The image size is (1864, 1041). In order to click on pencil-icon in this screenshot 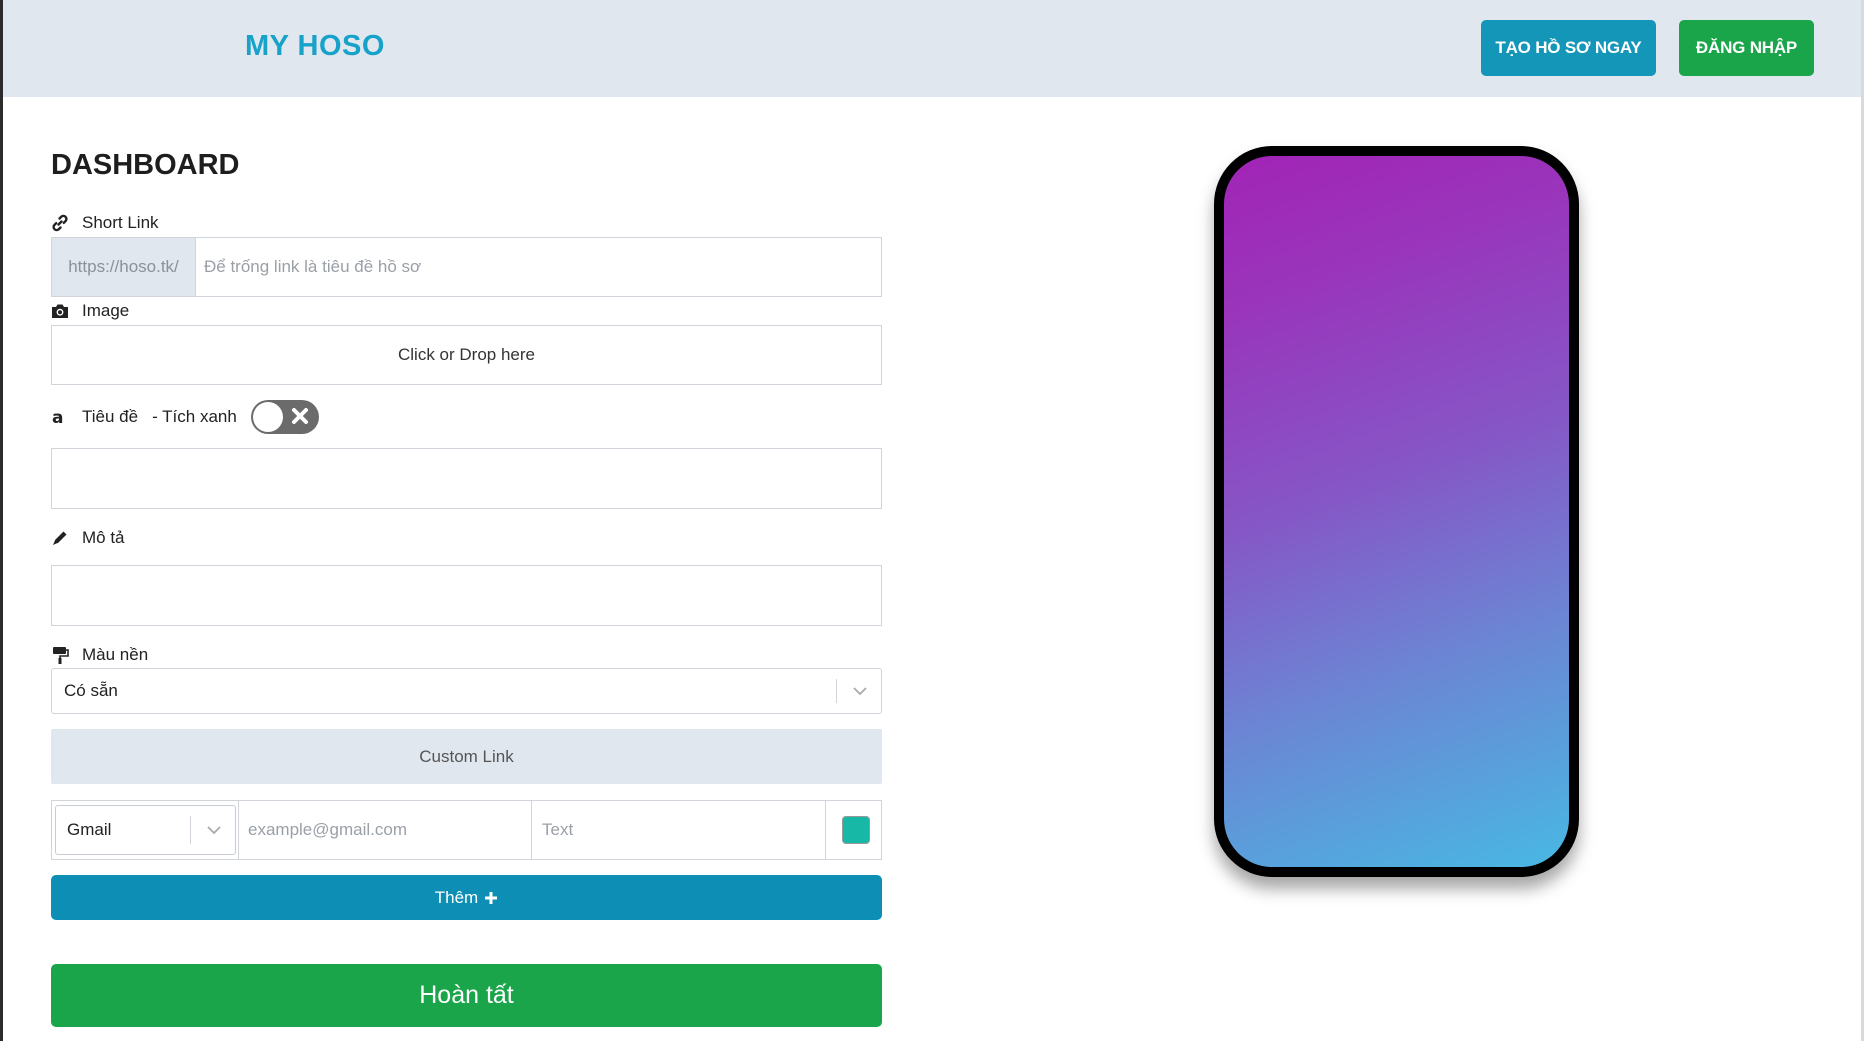, I will do `click(60, 538)`.